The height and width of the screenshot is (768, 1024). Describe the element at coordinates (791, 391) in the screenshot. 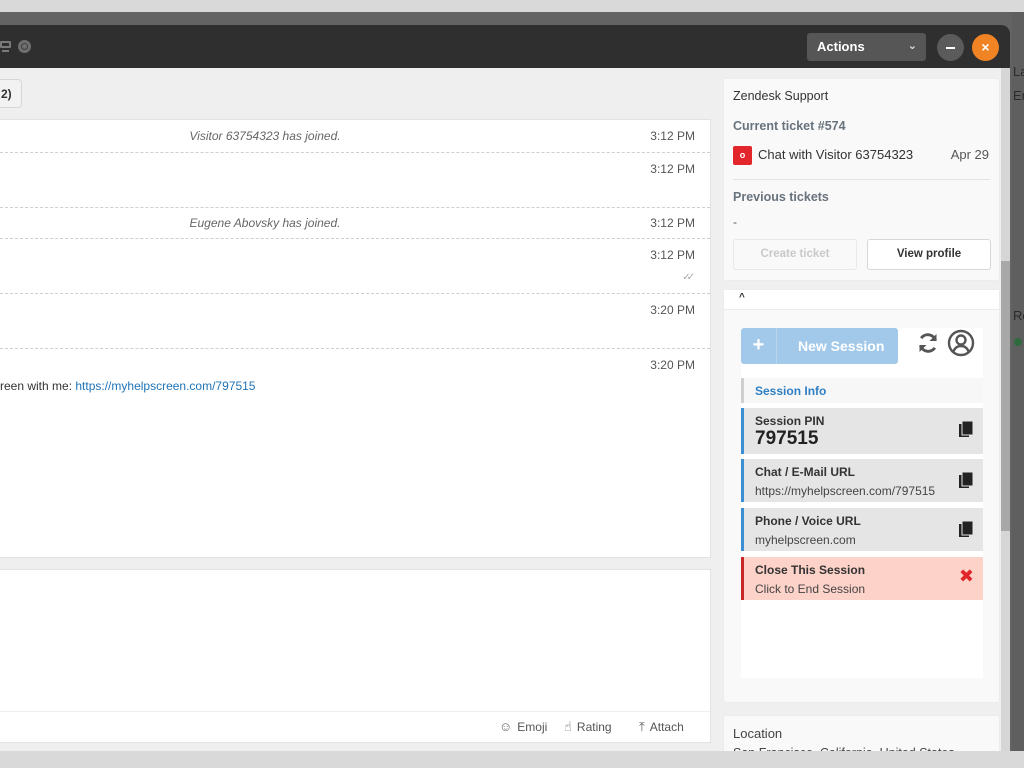

I see `session-info-label: Session Info` at that location.